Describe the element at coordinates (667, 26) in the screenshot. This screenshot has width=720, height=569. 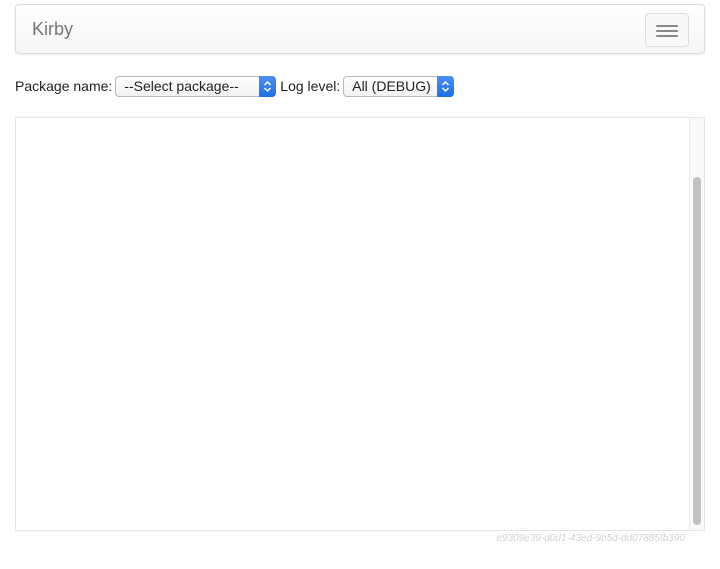
I see `hamburger-menu-icon` at that location.